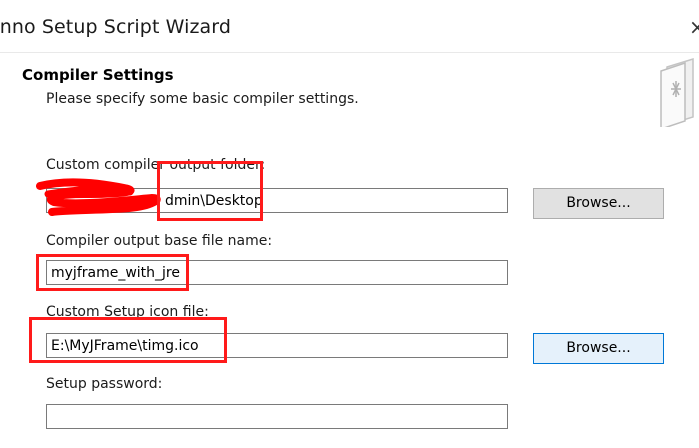 The width and height of the screenshot is (699, 448). Describe the element at coordinates (349, 26) in the screenshot. I see `title-bar: Inno Setup Script Wizard ×` at that location.